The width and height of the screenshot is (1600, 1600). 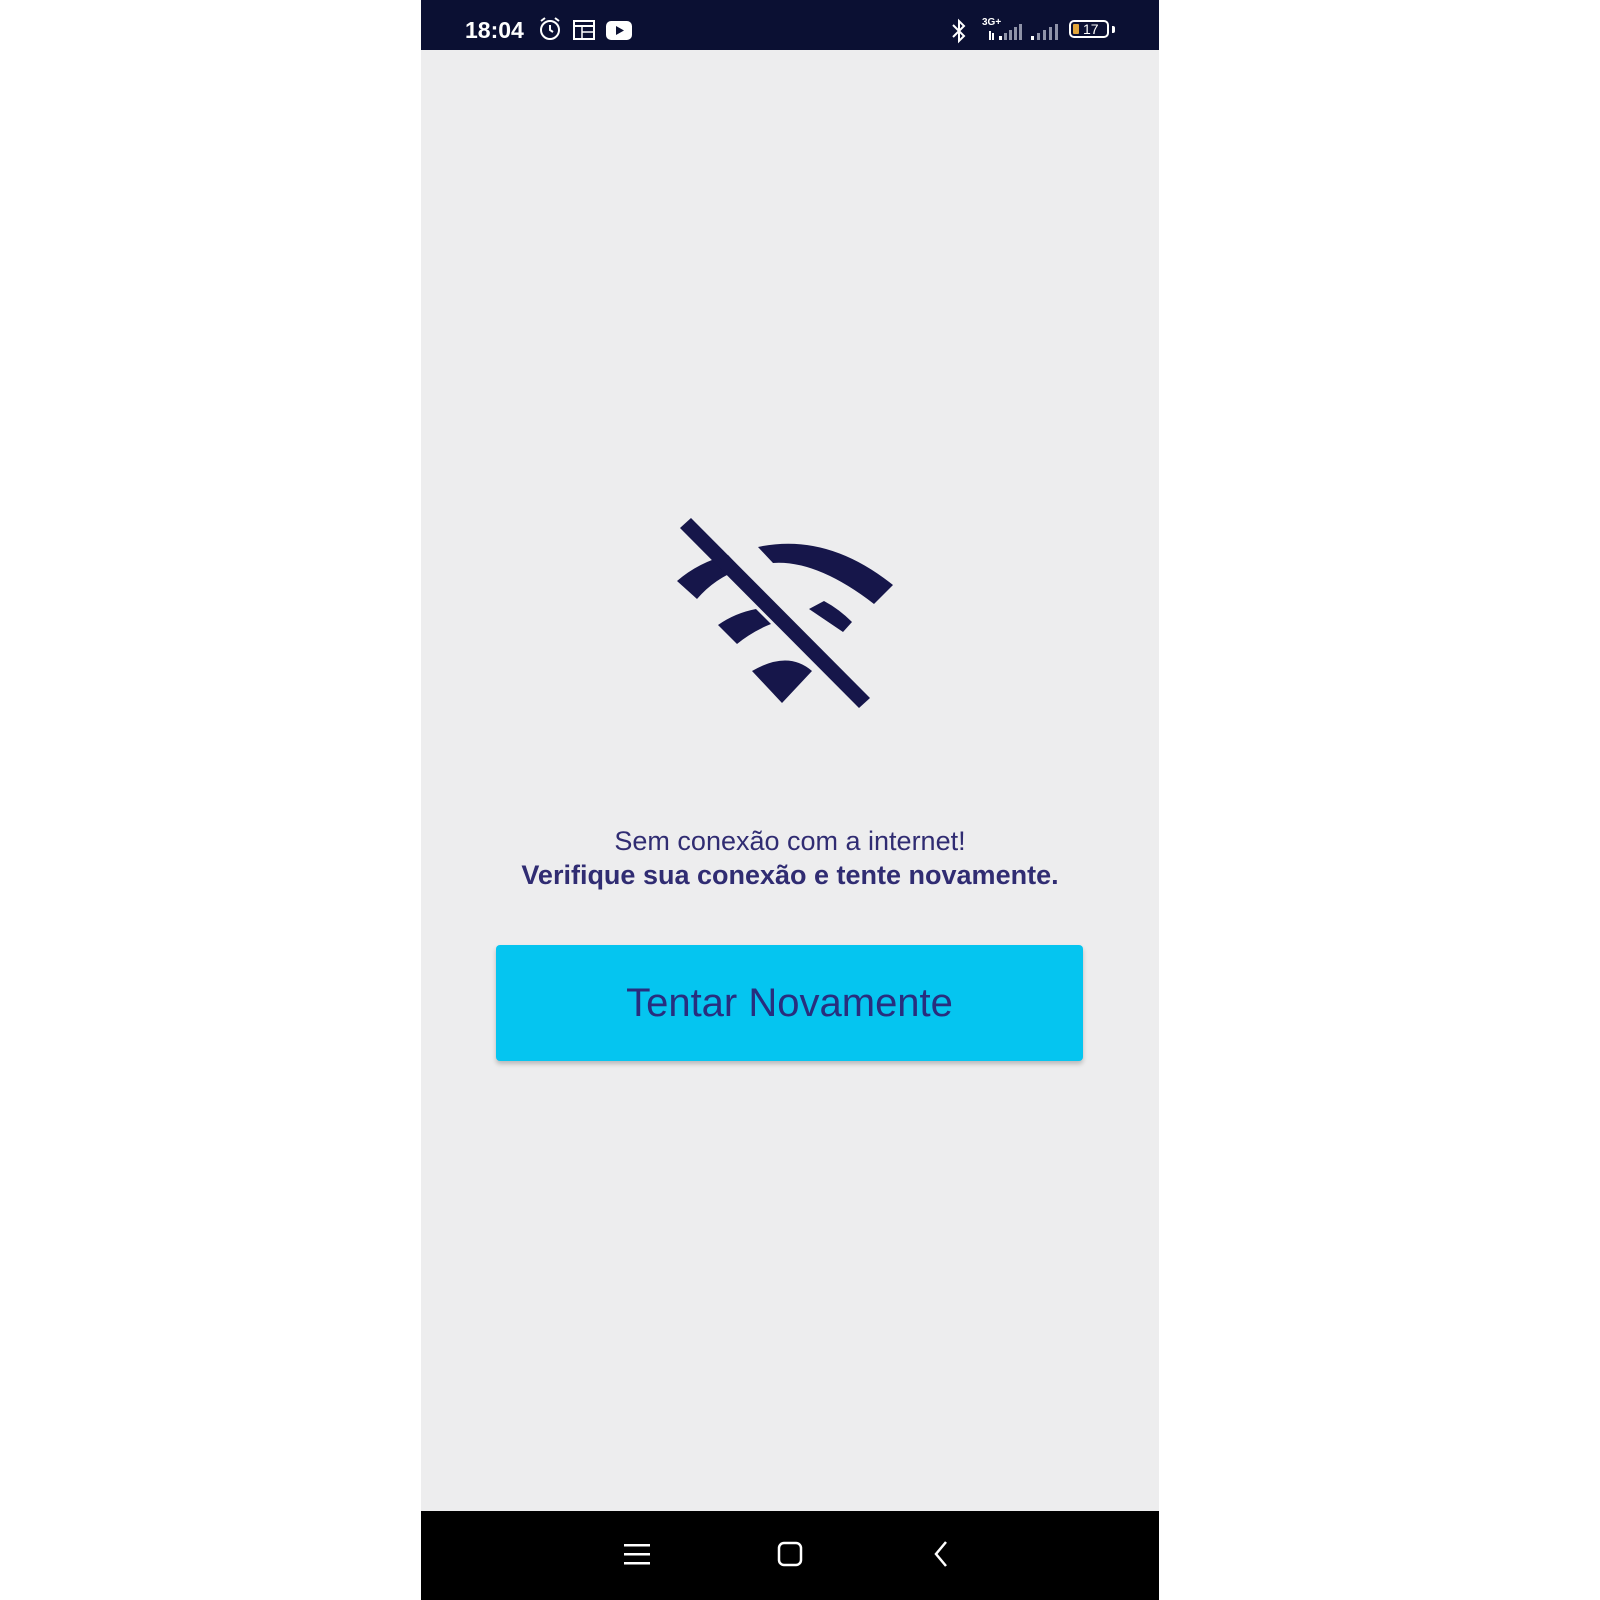 I want to click on battery-level: 17, so click(x=1091, y=29).